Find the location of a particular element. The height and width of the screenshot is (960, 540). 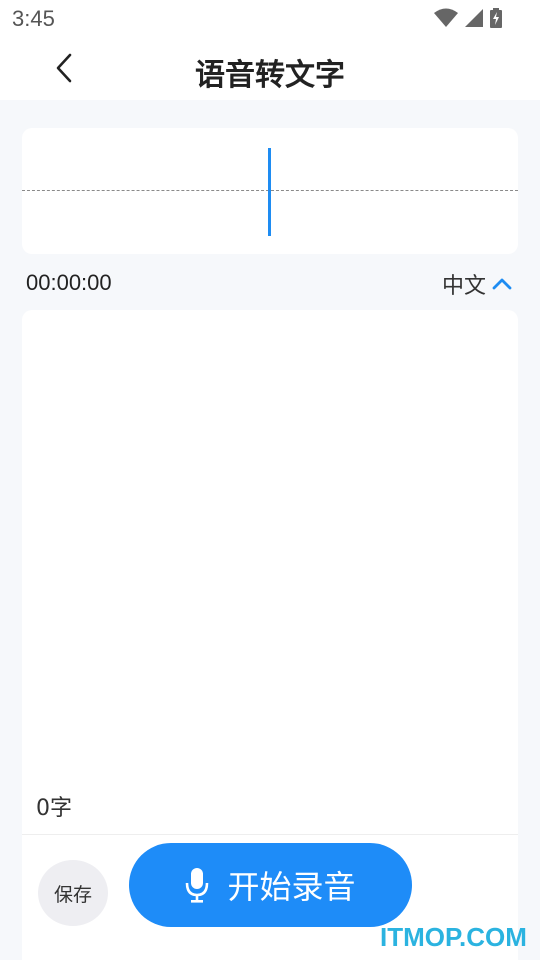

watermark: ITMOP.COM is located at coordinates (453, 937).